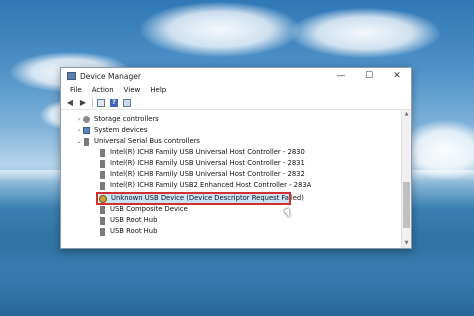  What do you see at coordinates (158, 90) in the screenshot?
I see `menu-help: Help` at bounding box center [158, 90].